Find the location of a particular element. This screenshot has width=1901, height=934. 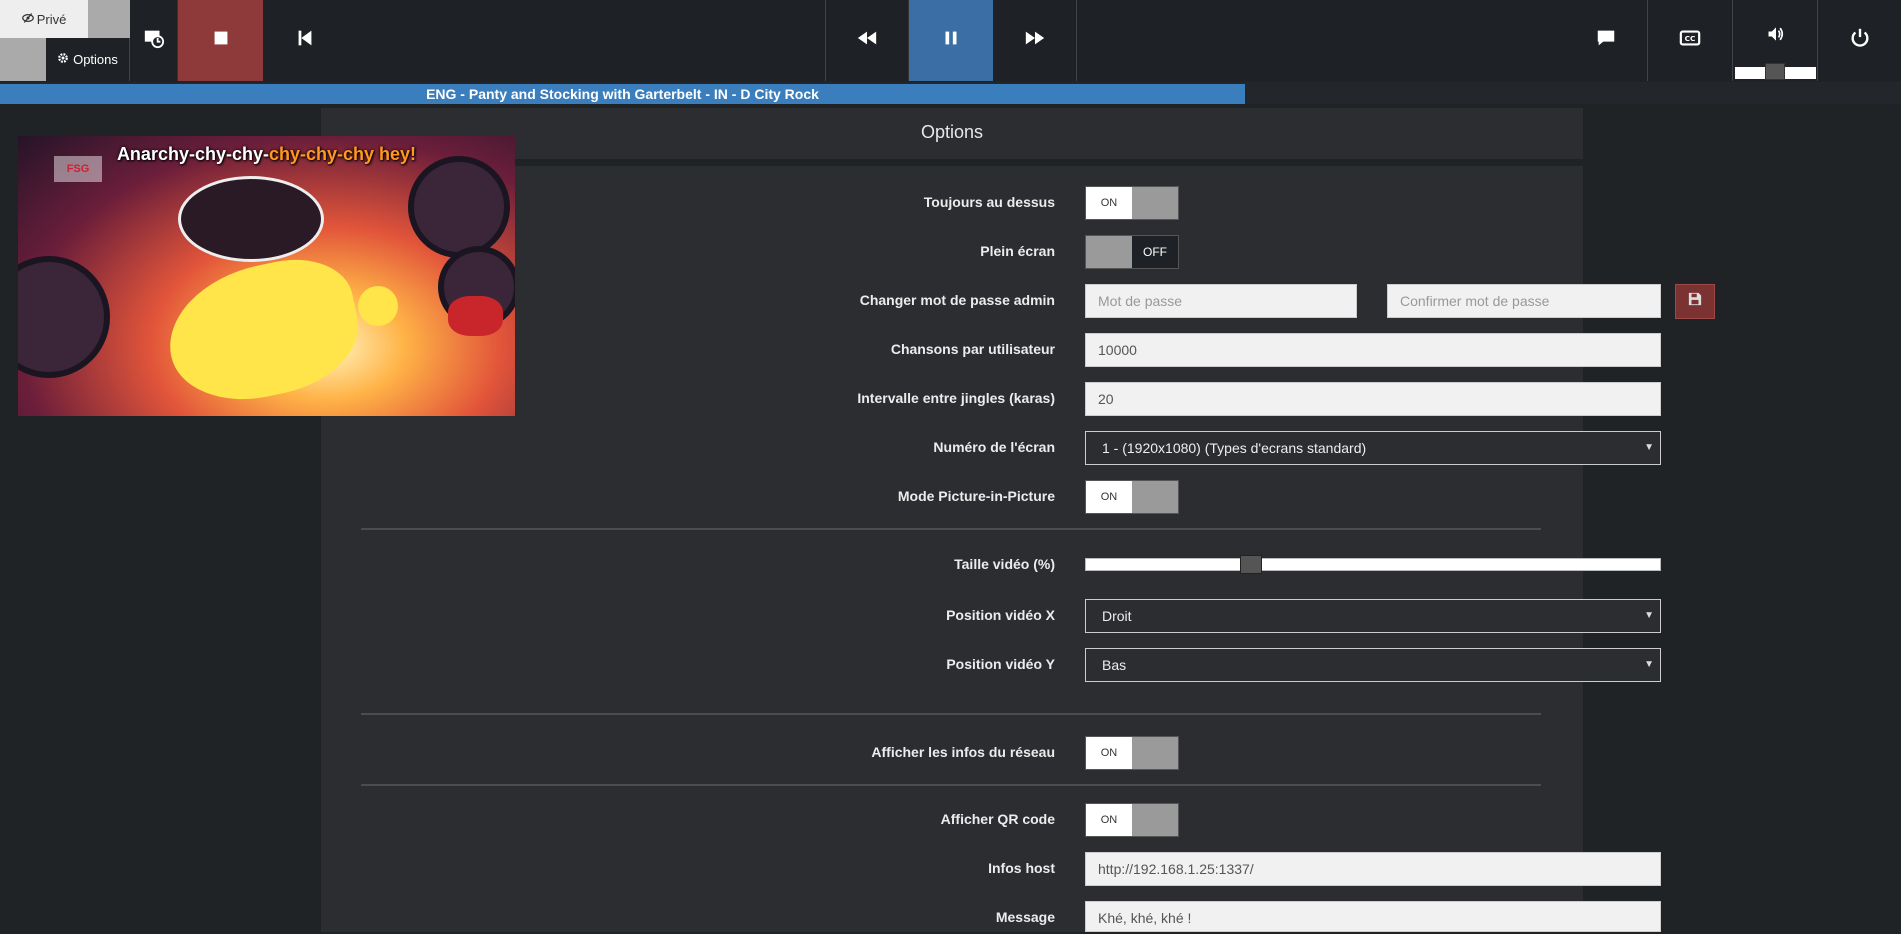

lyrics-sung: Anarchy-chy-chy- is located at coordinates (192, 154).